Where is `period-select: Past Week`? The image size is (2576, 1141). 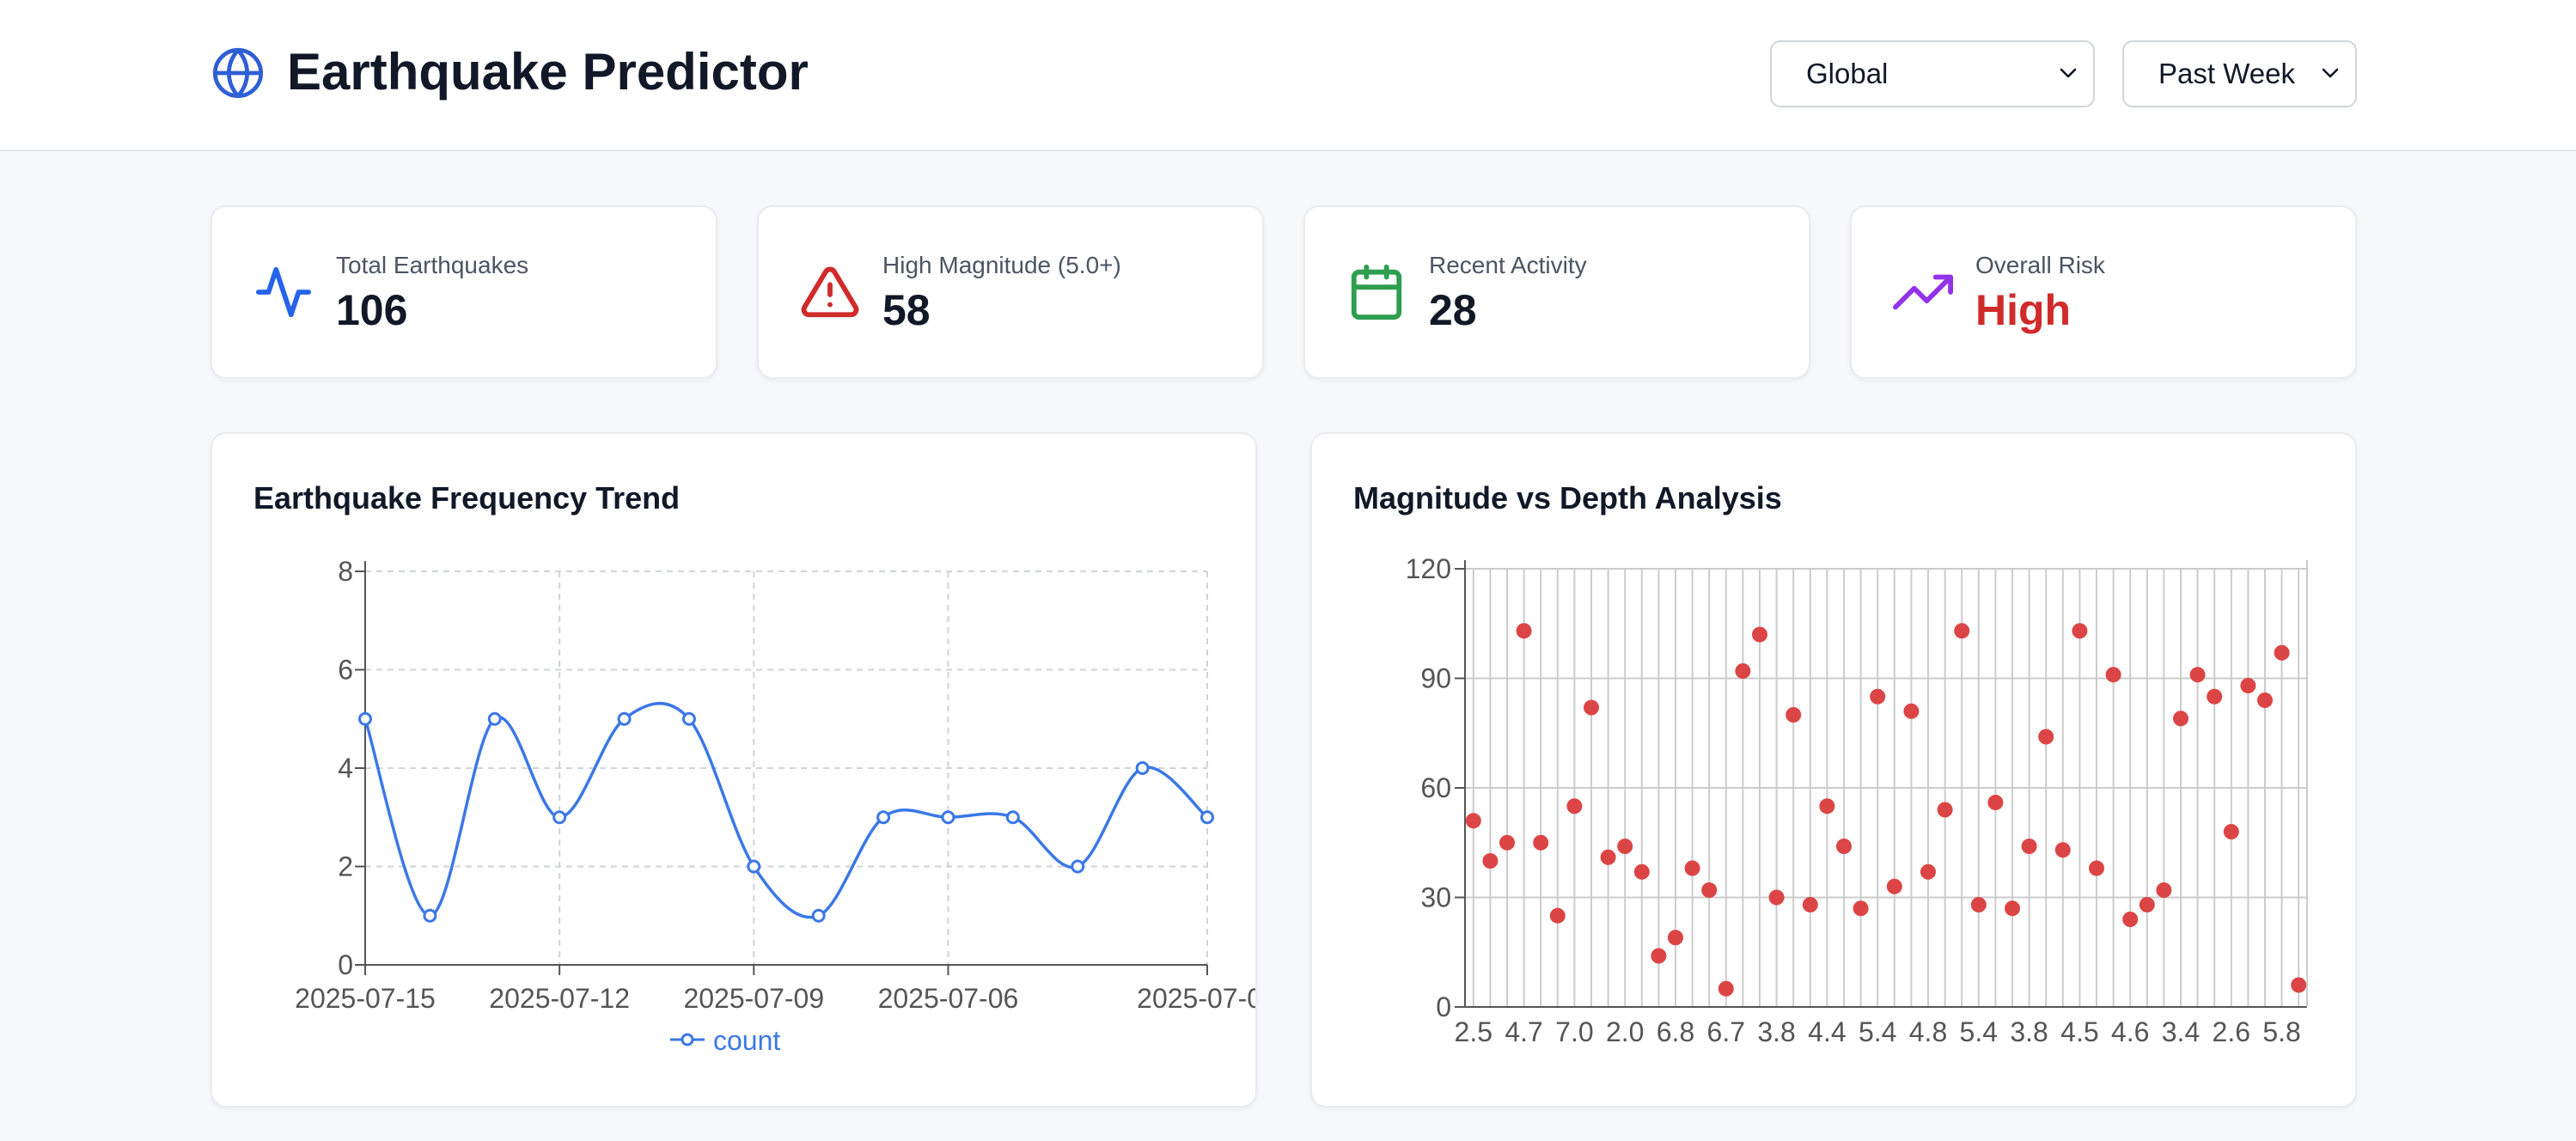
period-select: Past Week is located at coordinates (2239, 74).